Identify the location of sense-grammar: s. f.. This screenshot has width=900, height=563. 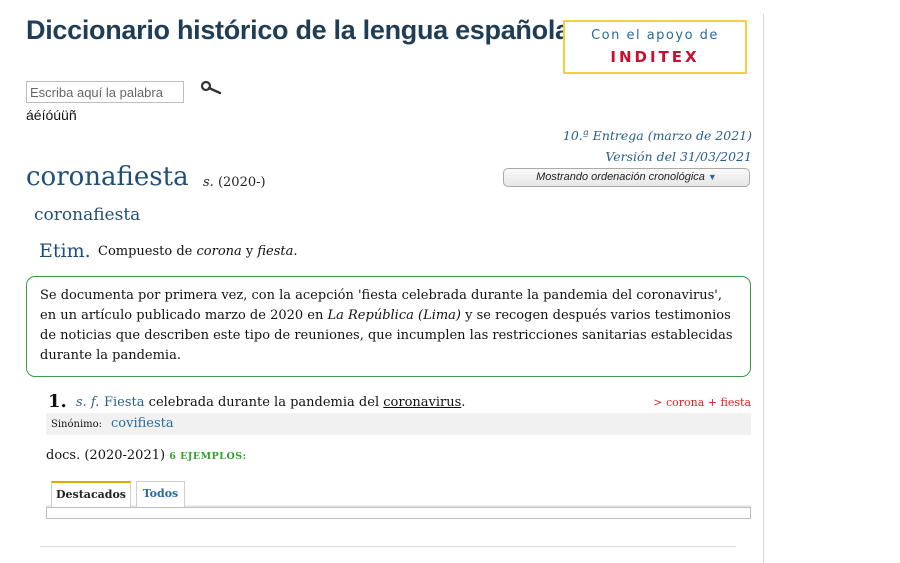
(88, 402).